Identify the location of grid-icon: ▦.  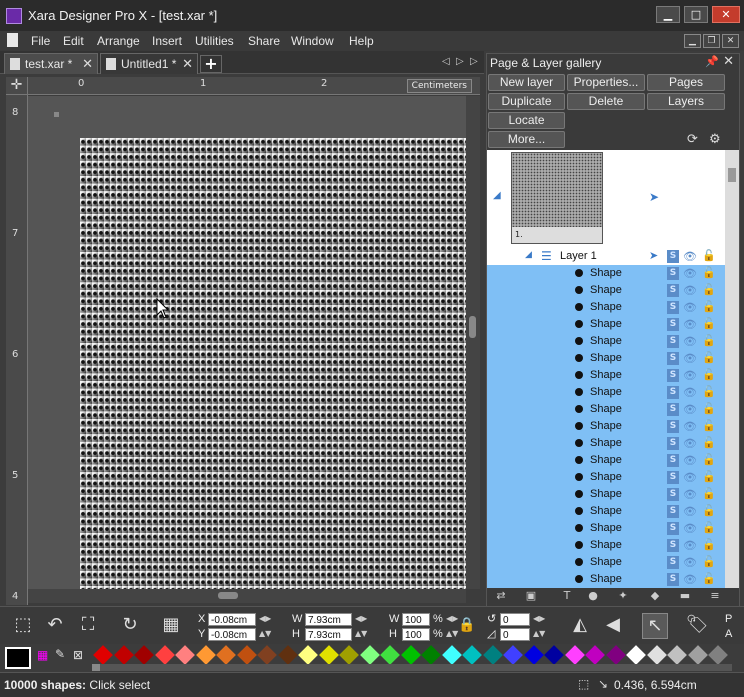
(171, 626).